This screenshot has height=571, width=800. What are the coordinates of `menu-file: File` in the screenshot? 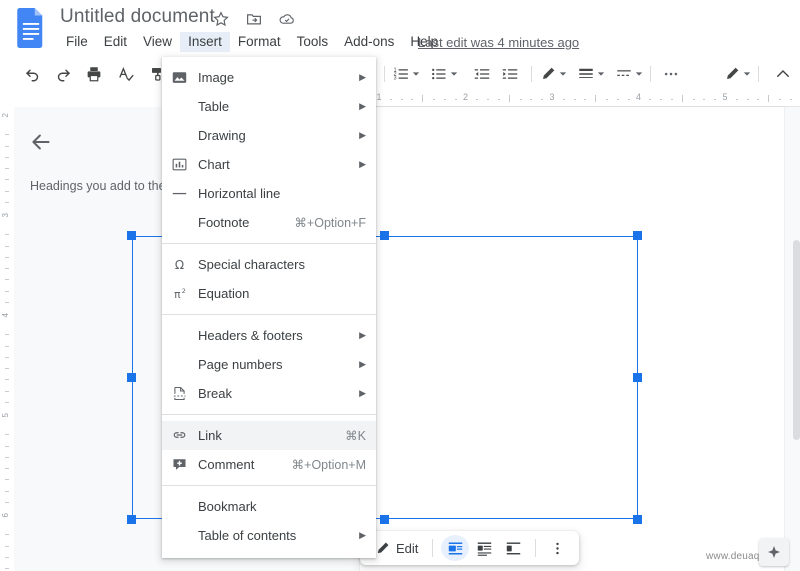 It's located at (77, 42).